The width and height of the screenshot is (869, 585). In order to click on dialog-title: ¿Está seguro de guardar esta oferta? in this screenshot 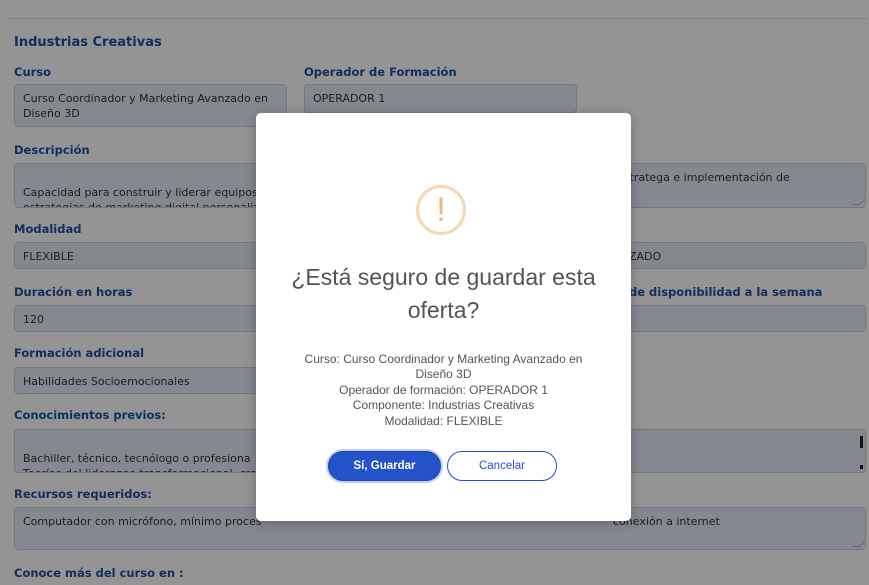, I will do `click(443, 293)`.